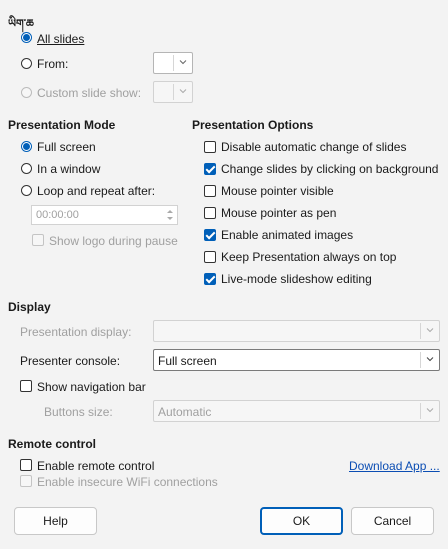  Describe the element at coordinates (95, 466) in the screenshot. I see `enable-remote-label: Enable remote control` at that location.